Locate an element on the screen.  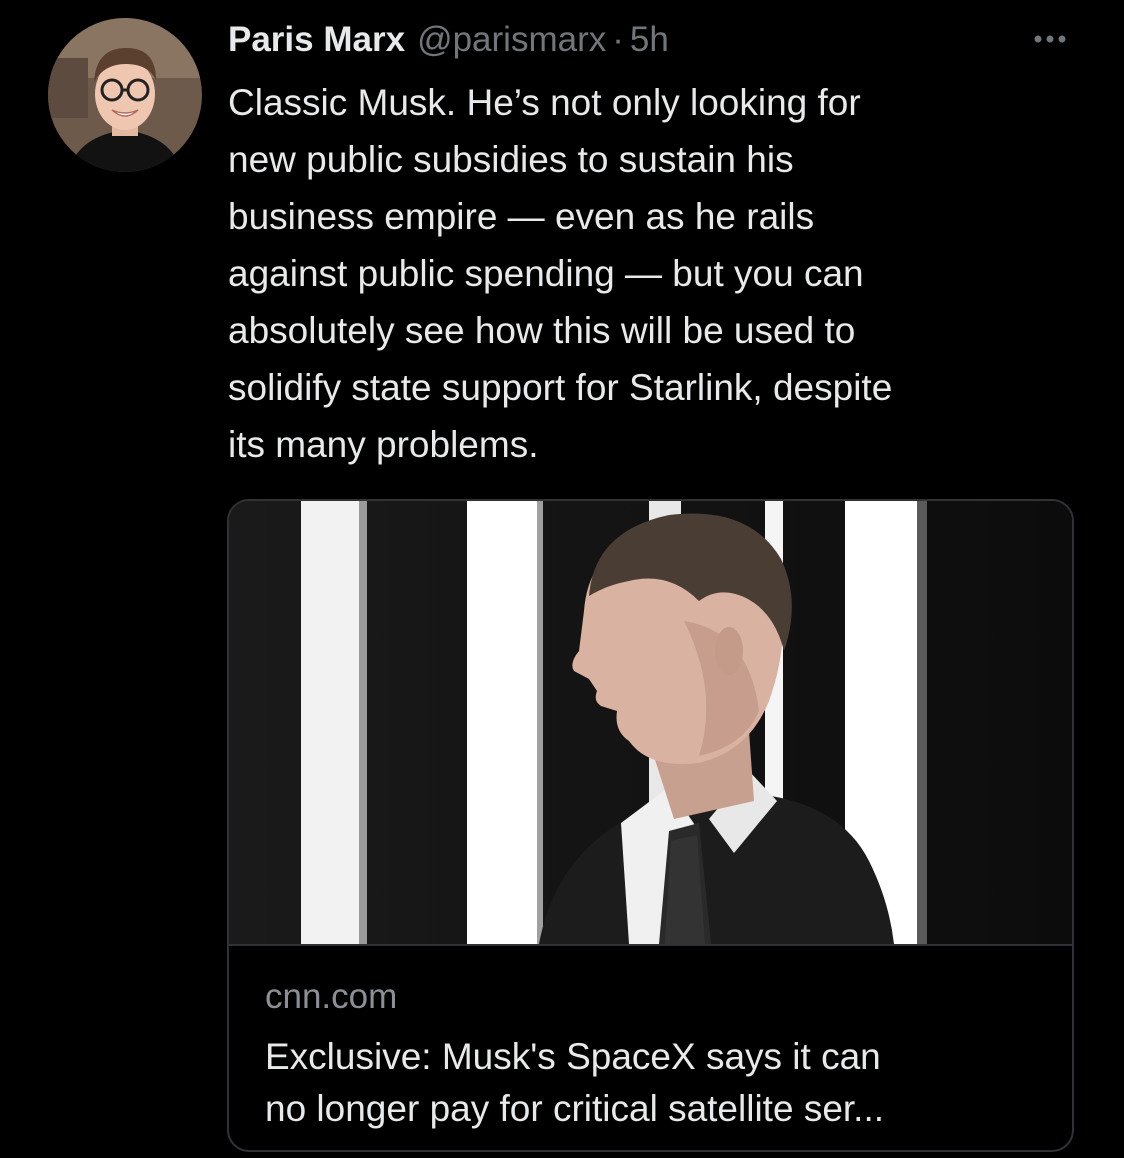
more-horizontal-icon is located at coordinates (1050, 39).